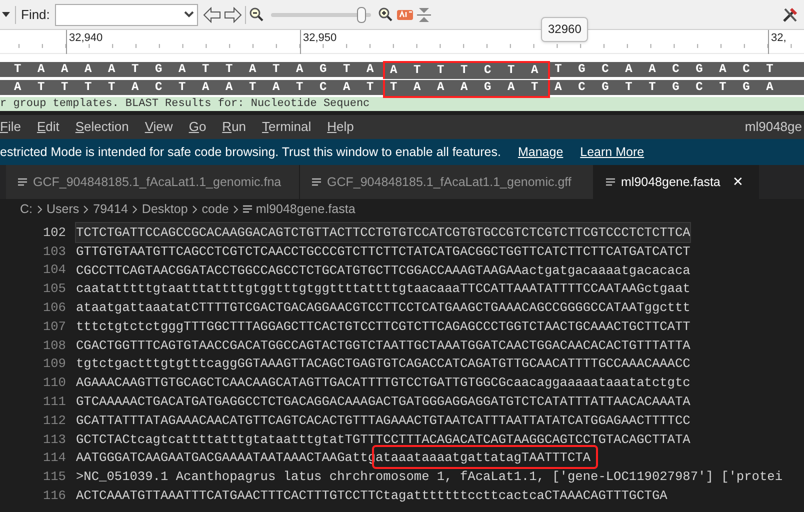 This screenshot has width=804, height=512. What do you see at coordinates (54, 458) in the screenshot?
I see `line-number: 114` at bounding box center [54, 458].